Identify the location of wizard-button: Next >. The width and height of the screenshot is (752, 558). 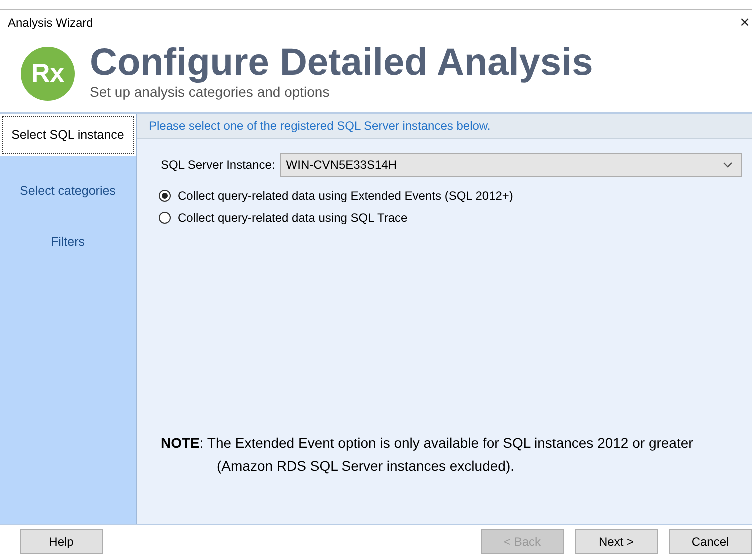
(616, 541).